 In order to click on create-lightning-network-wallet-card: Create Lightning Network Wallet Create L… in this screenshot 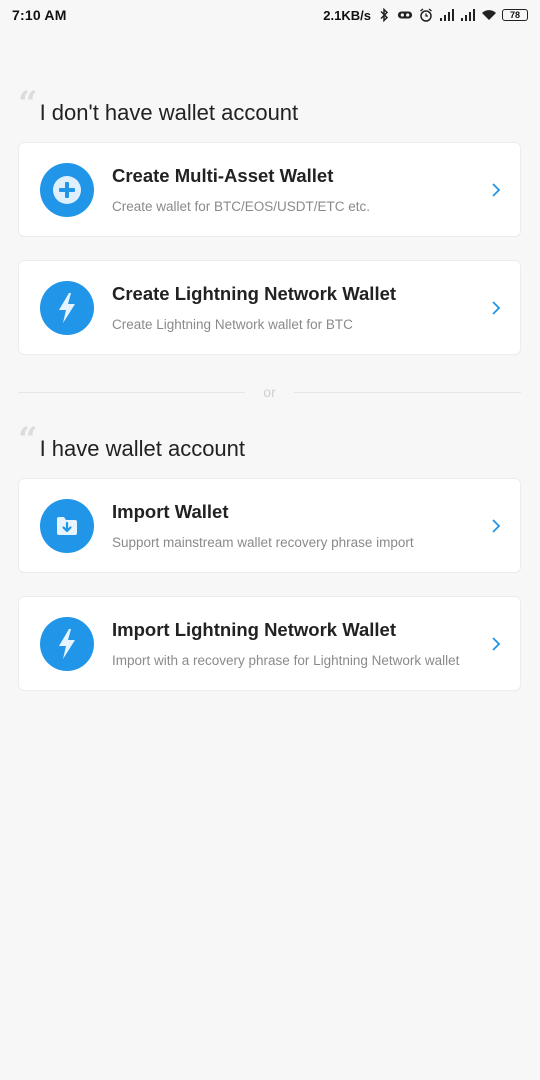, I will do `click(269, 307)`.